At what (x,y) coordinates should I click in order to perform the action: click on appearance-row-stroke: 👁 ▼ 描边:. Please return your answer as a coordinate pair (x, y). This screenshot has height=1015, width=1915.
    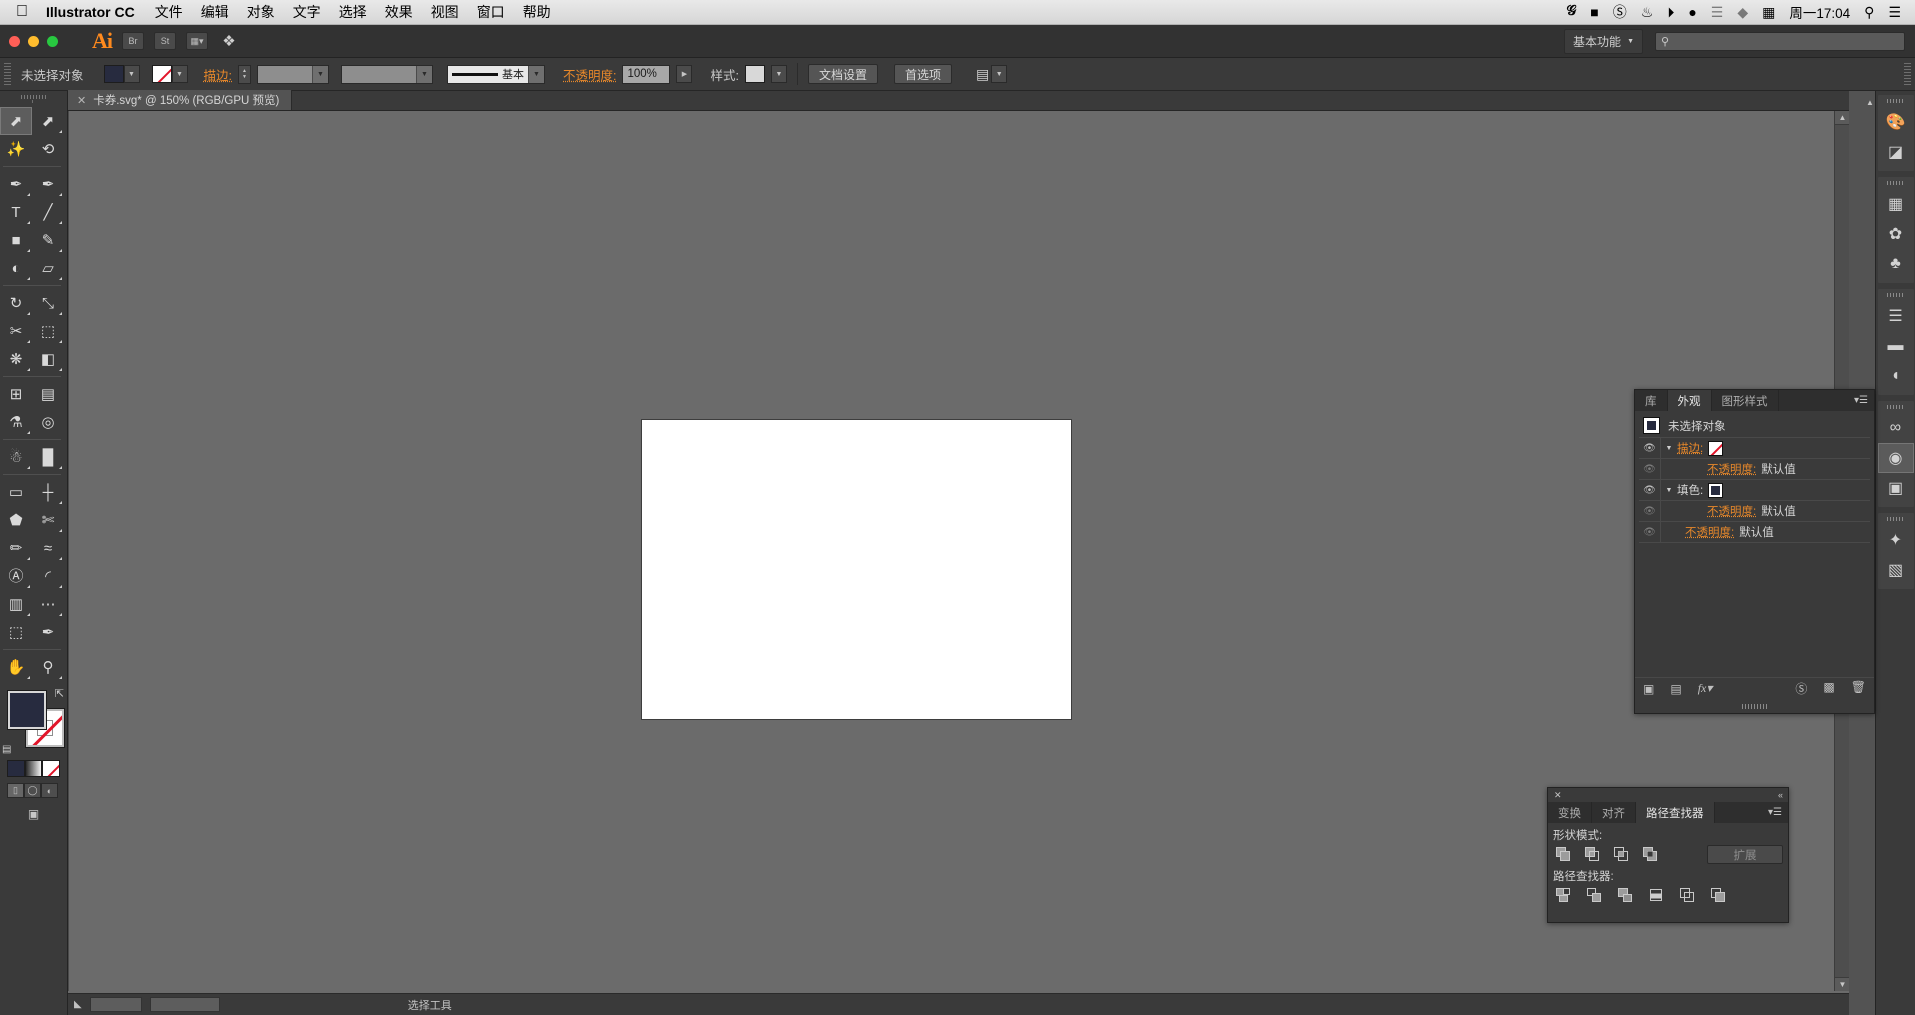
    Looking at the image, I should click on (1754, 448).